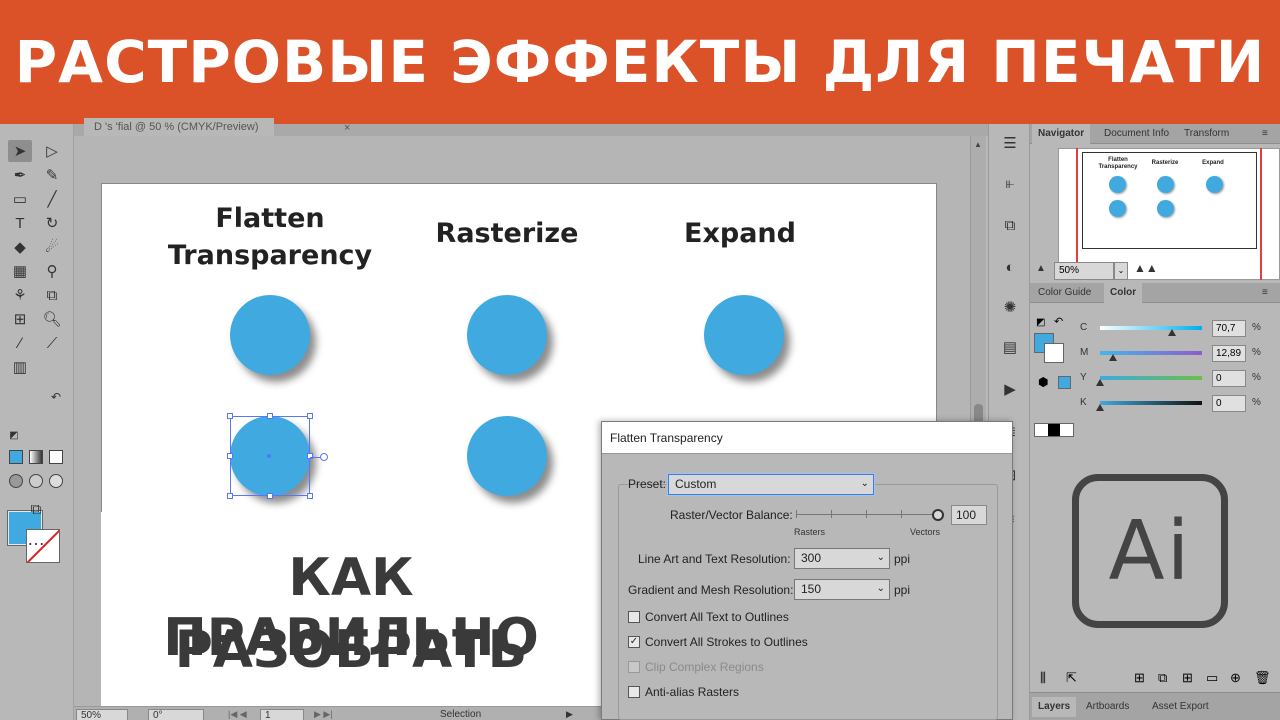 The width and height of the screenshot is (1280, 720). What do you see at coordinates (1162, 678) in the screenshot?
I see `new-sublayer-icon: ⧉` at bounding box center [1162, 678].